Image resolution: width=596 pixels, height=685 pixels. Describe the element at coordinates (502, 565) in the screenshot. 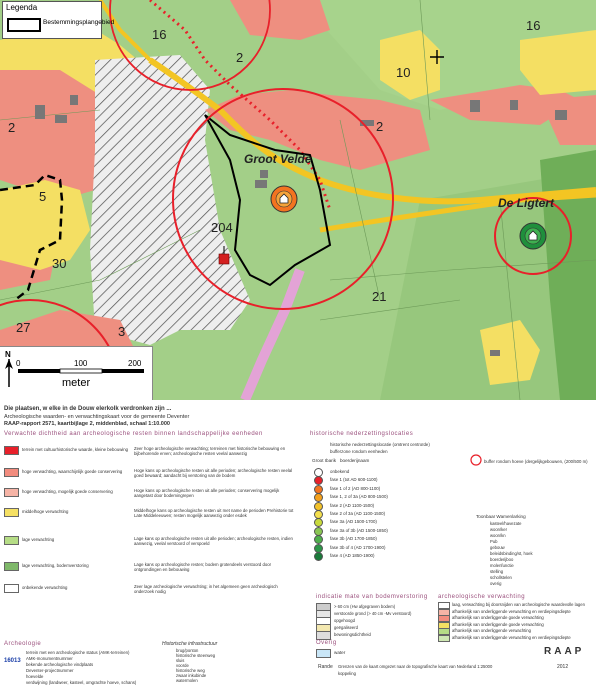

I see `feature-item: molenfunctie` at that location.